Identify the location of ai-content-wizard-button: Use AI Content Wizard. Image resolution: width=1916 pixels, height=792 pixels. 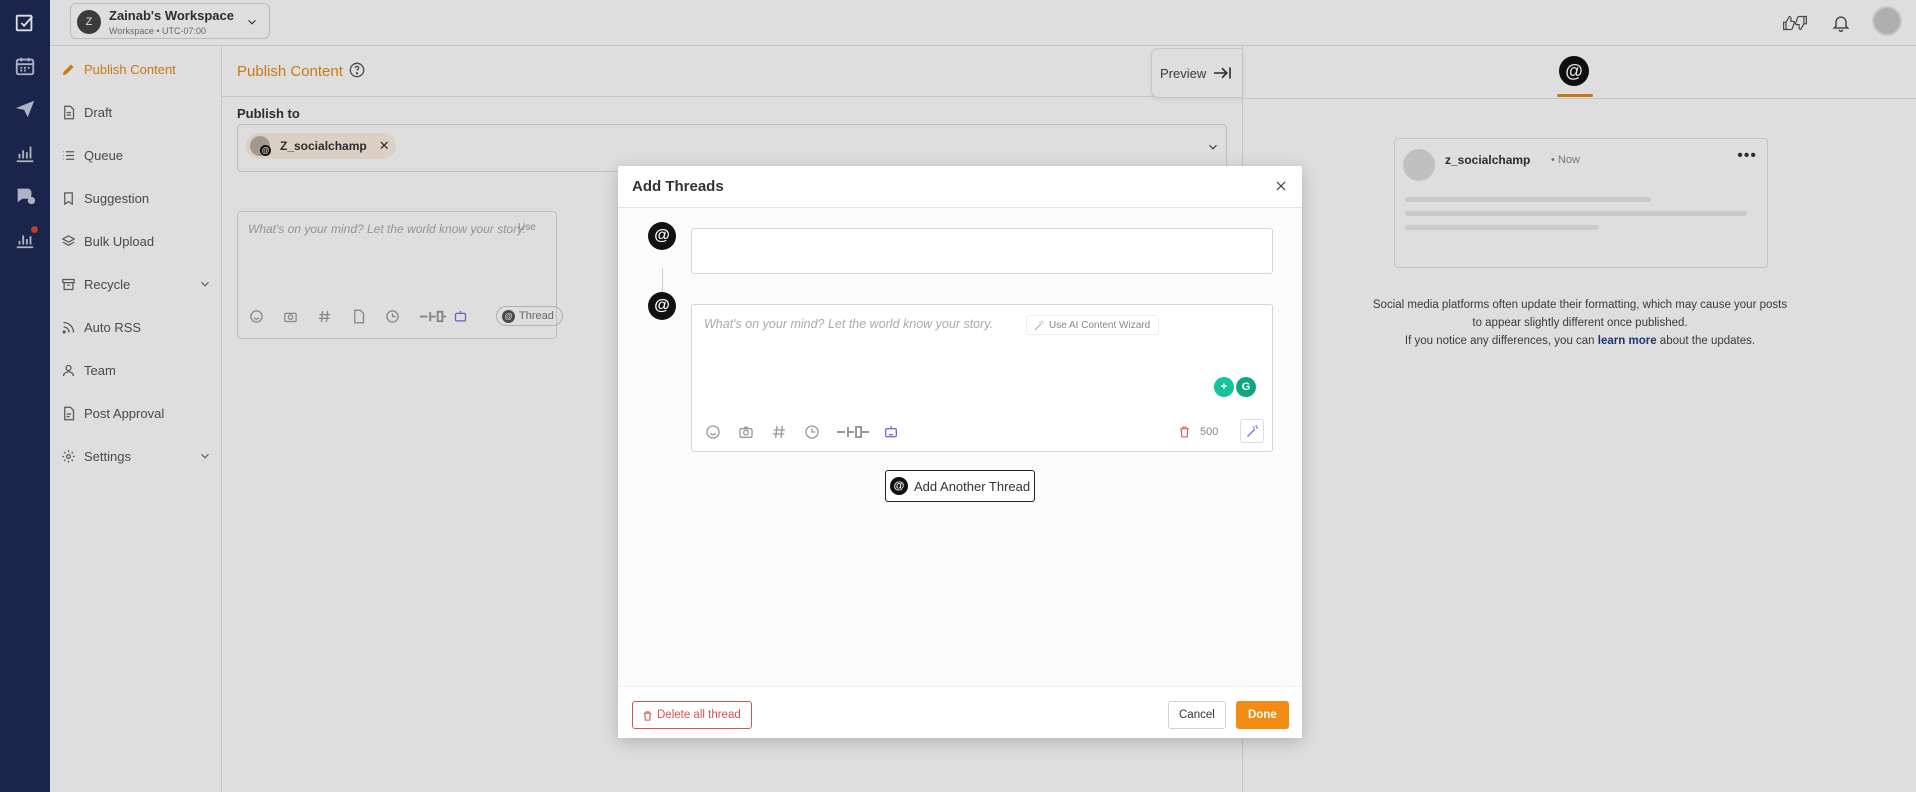
(1093, 325).